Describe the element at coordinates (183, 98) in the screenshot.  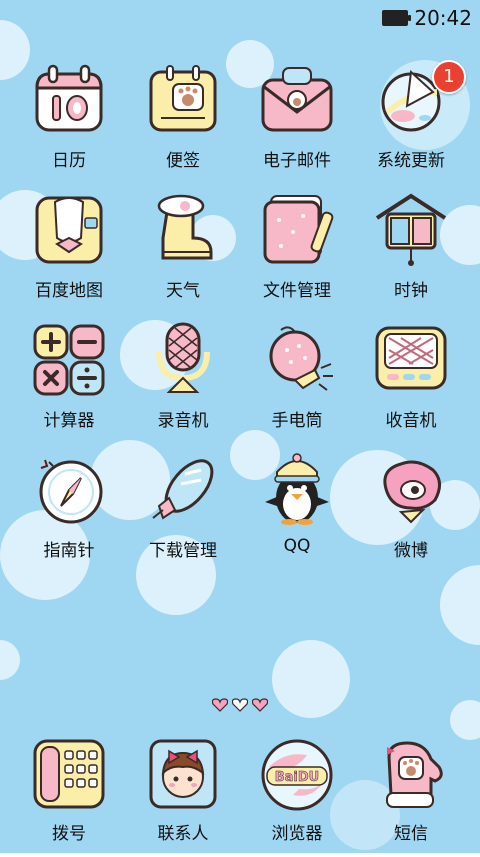
I see `notes-icon` at that location.